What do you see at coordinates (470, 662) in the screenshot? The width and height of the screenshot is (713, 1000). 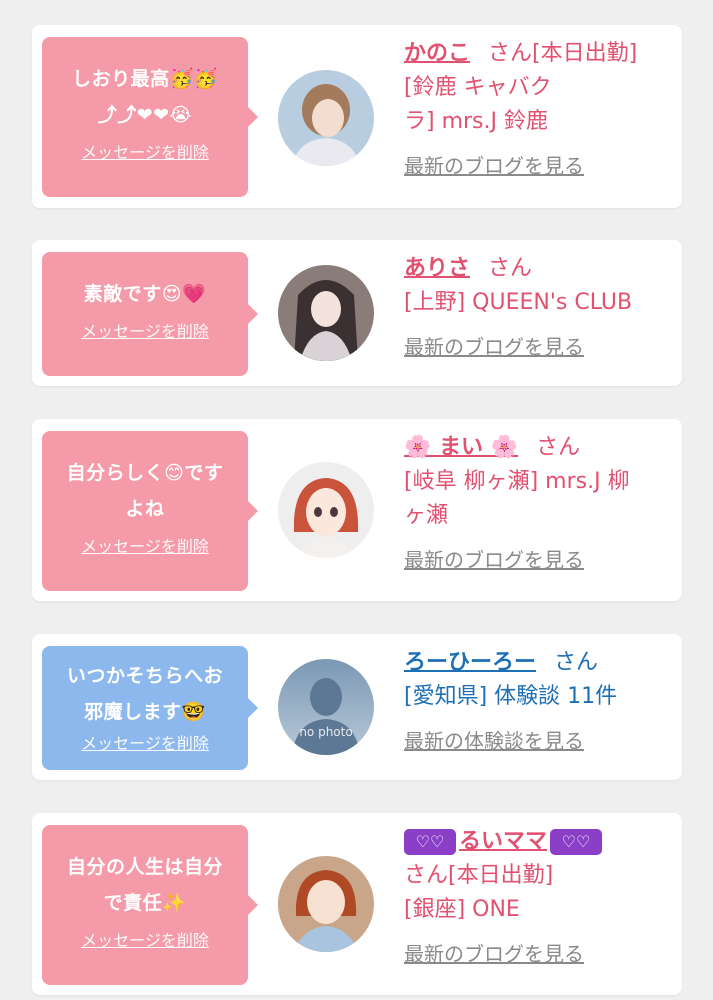 I see `profile-name-link: ろーひーろー` at bounding box center [470, 662].